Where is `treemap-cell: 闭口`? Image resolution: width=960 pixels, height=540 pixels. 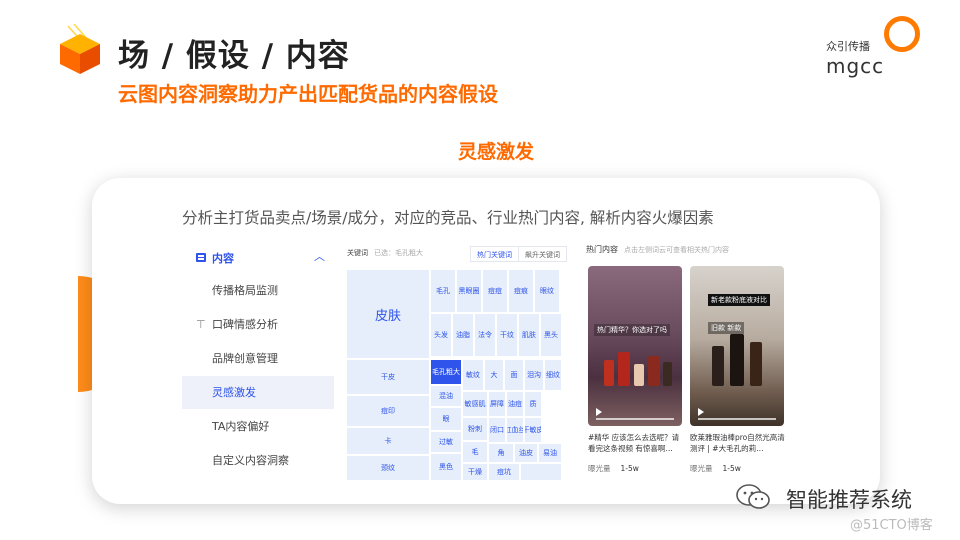
treemap-cell: 闭口 is located at coordinates (497, 430).